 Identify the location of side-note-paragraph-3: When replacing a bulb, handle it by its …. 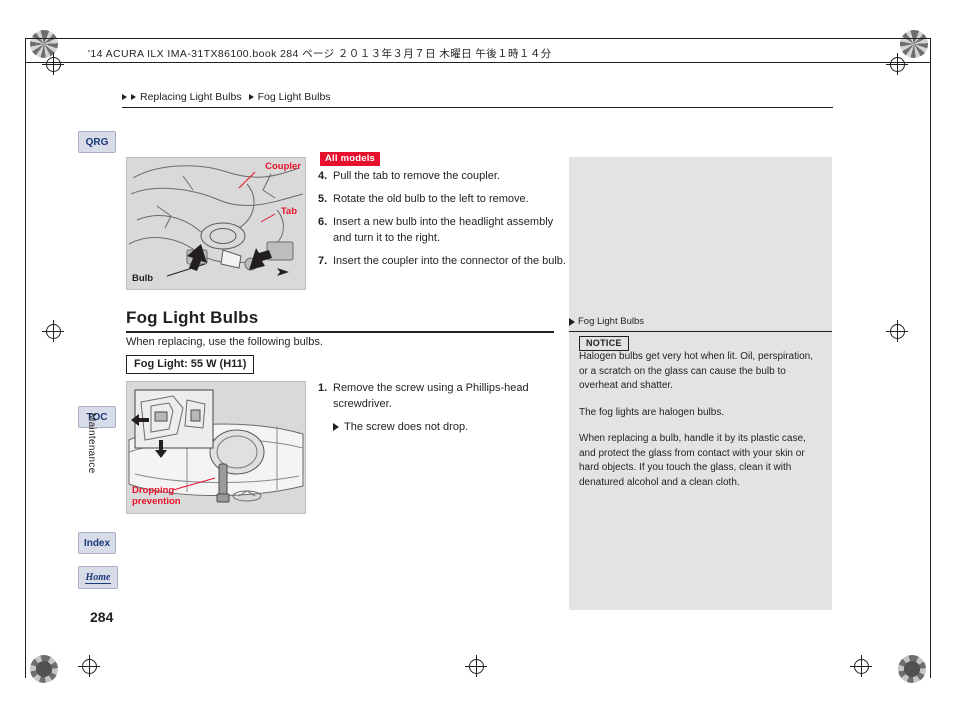
(692, 460).